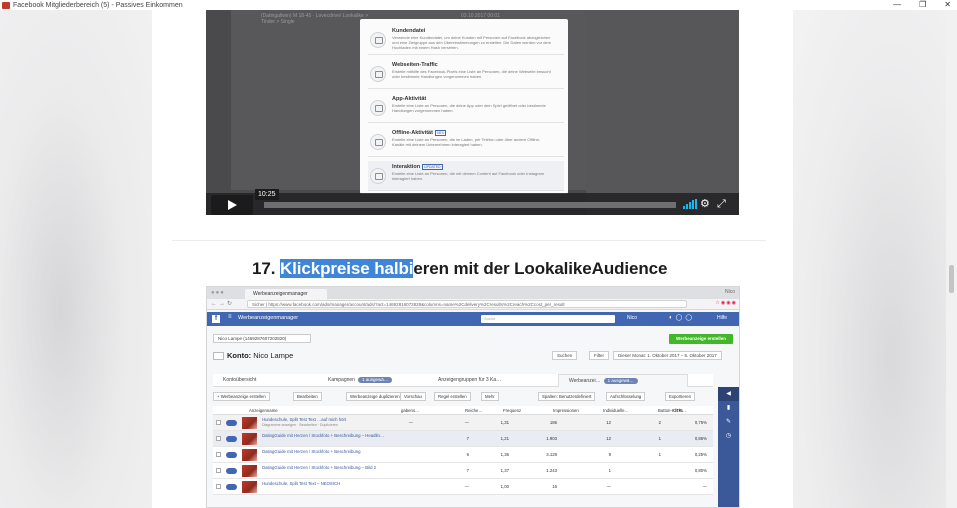 Image resolution: width=957 pixels, height=508 pixels. Describe the element at coordinates (467, 454) in the screenshot. I see `cell-value: 6` at that location.